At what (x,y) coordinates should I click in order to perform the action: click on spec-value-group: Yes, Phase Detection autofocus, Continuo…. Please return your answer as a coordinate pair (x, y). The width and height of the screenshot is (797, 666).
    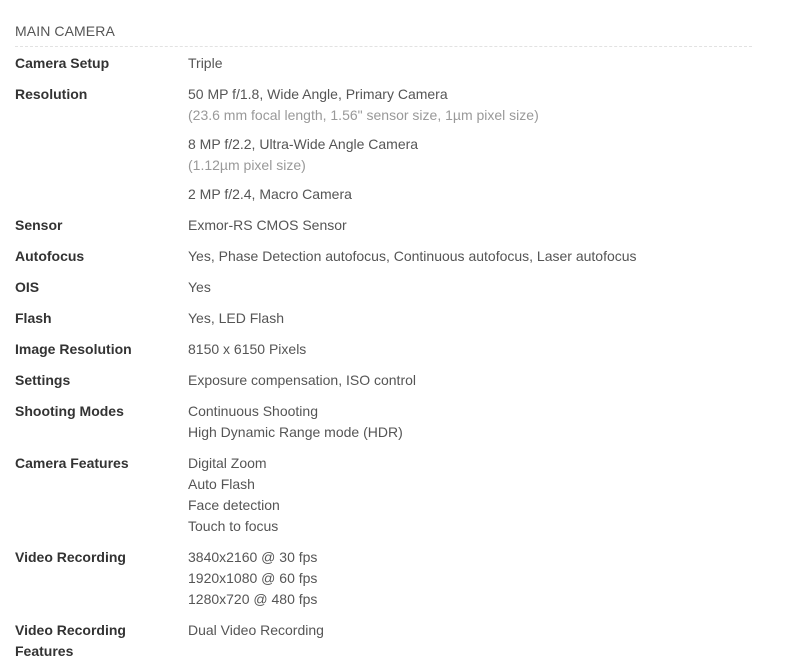
    Looking at the image, I should click on (470, 256).